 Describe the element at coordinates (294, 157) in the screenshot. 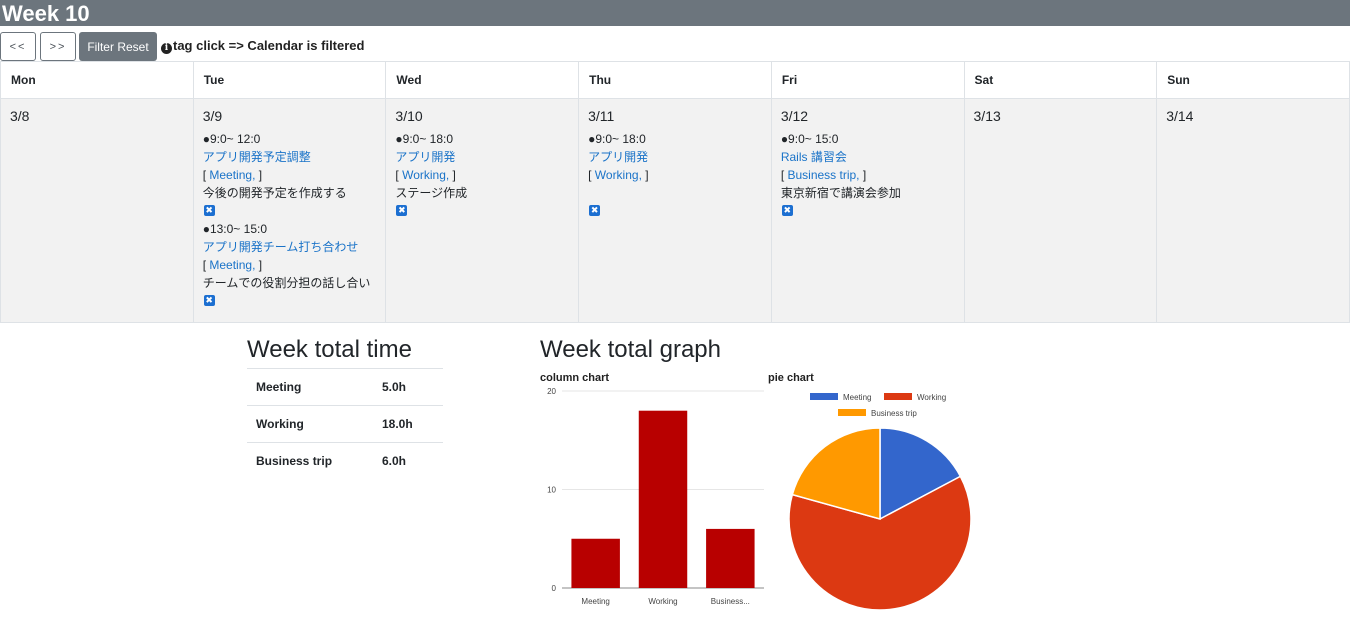

I see `event-title-link: アプリ開発予定調整` at that location.